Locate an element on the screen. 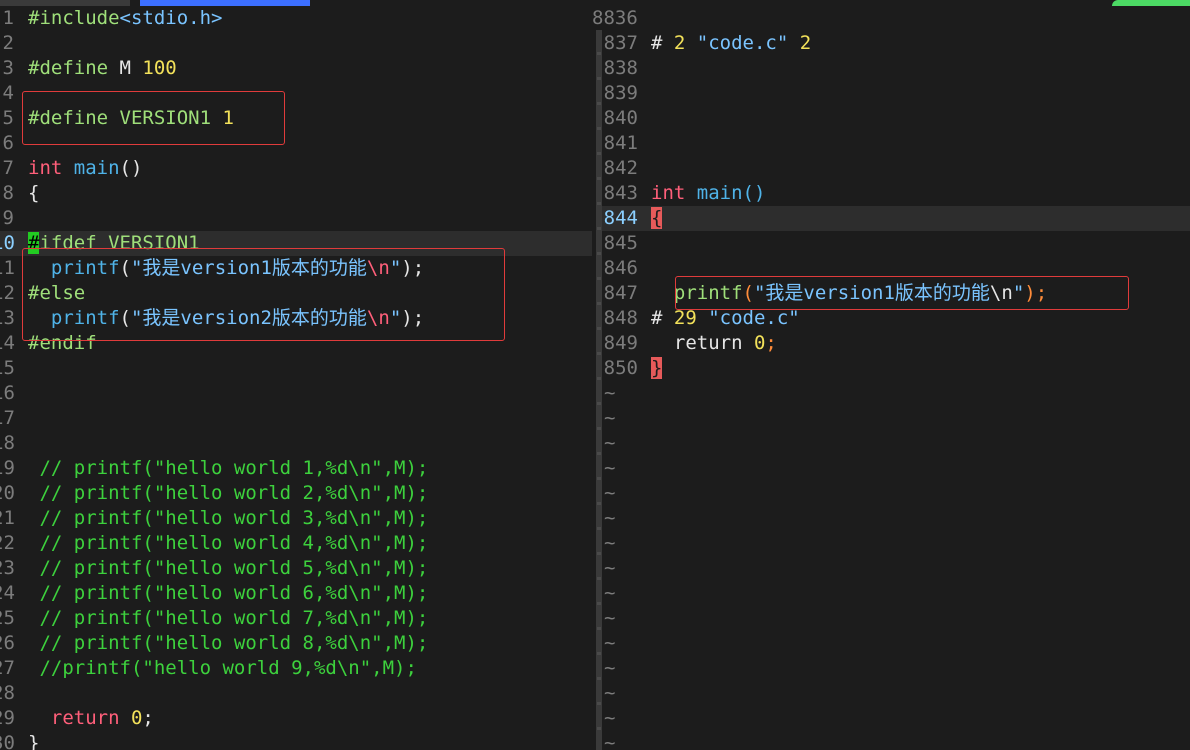 The width and height of the screenshot is (1190, 750). code-line: printf("我是version2版本的功能\n"); is located at coordinates (226, 318).